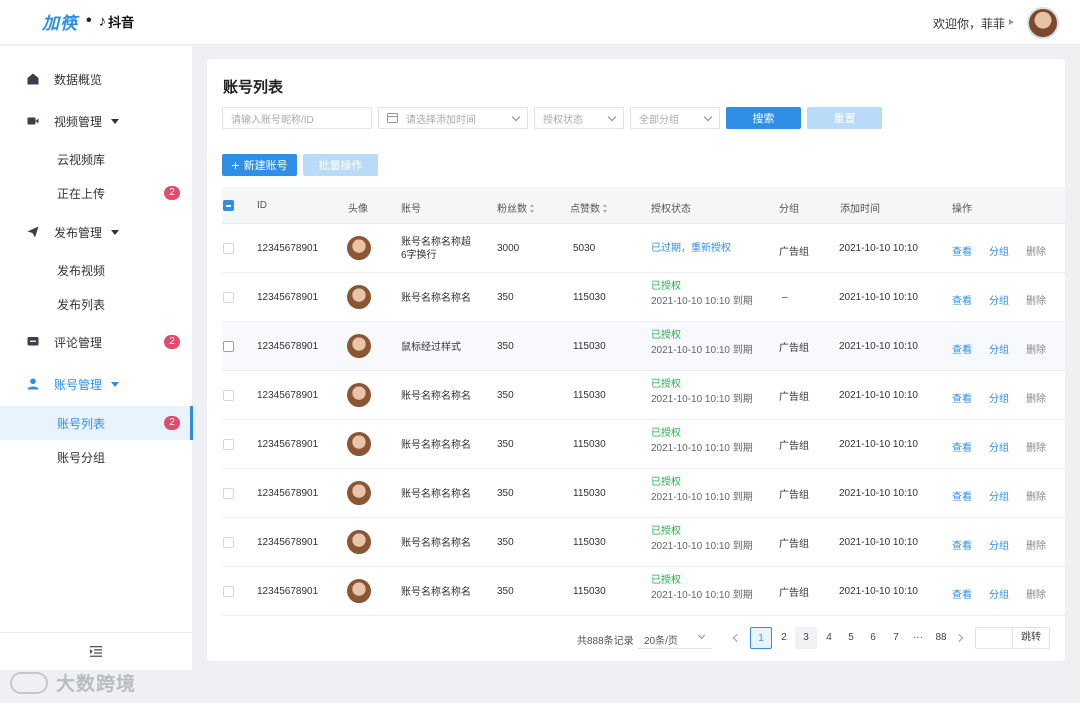 Image resolution: width=1080 pixels, height=703 pixels. I want to click on new-account-button: + 新建账号, so click(259, 165).